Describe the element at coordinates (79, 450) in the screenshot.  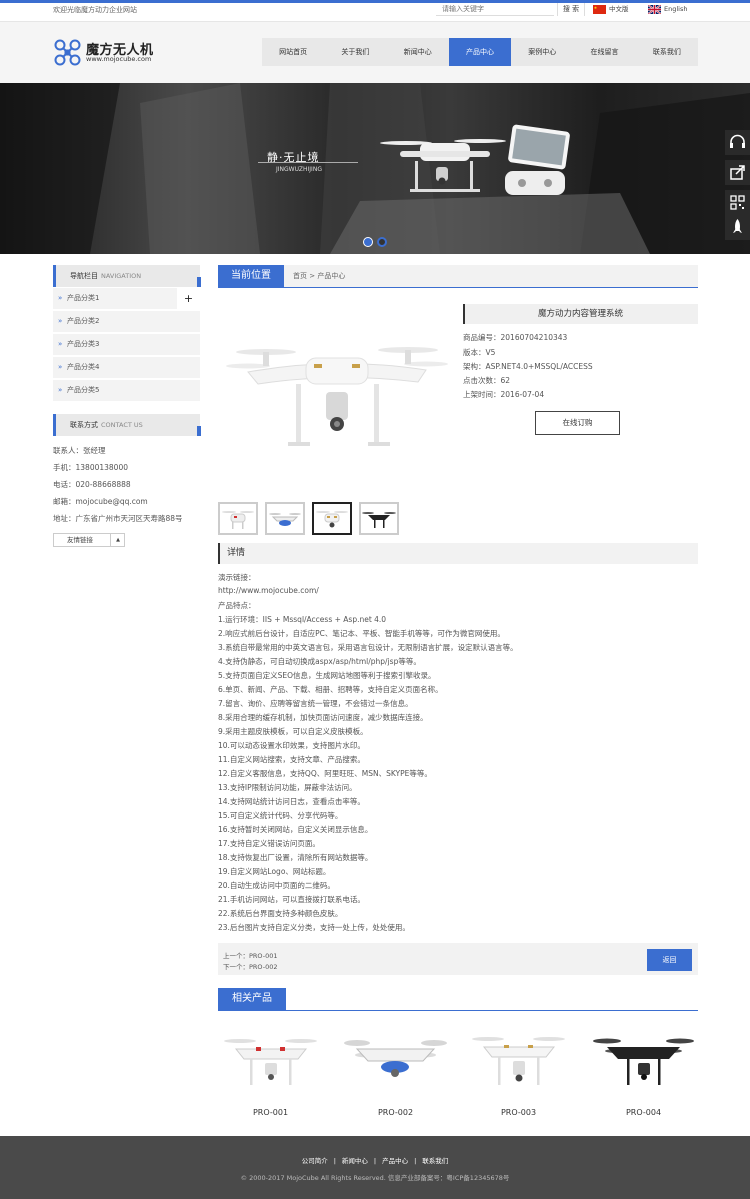
I see `contact-person: 联系人：张经理` at that location.